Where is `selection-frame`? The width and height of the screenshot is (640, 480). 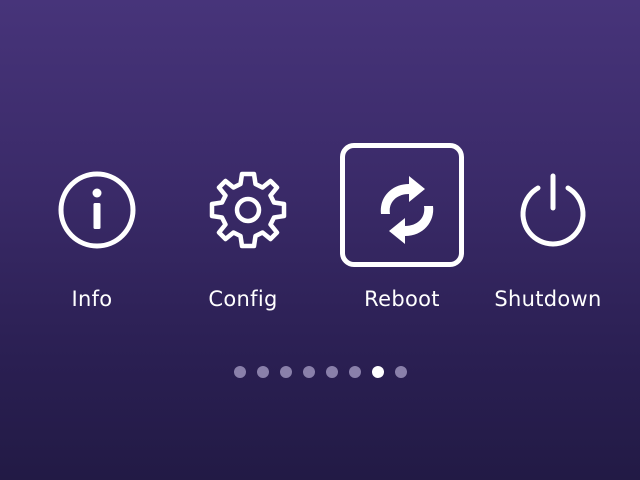 selection-frame is located at coordinates (402, 205).